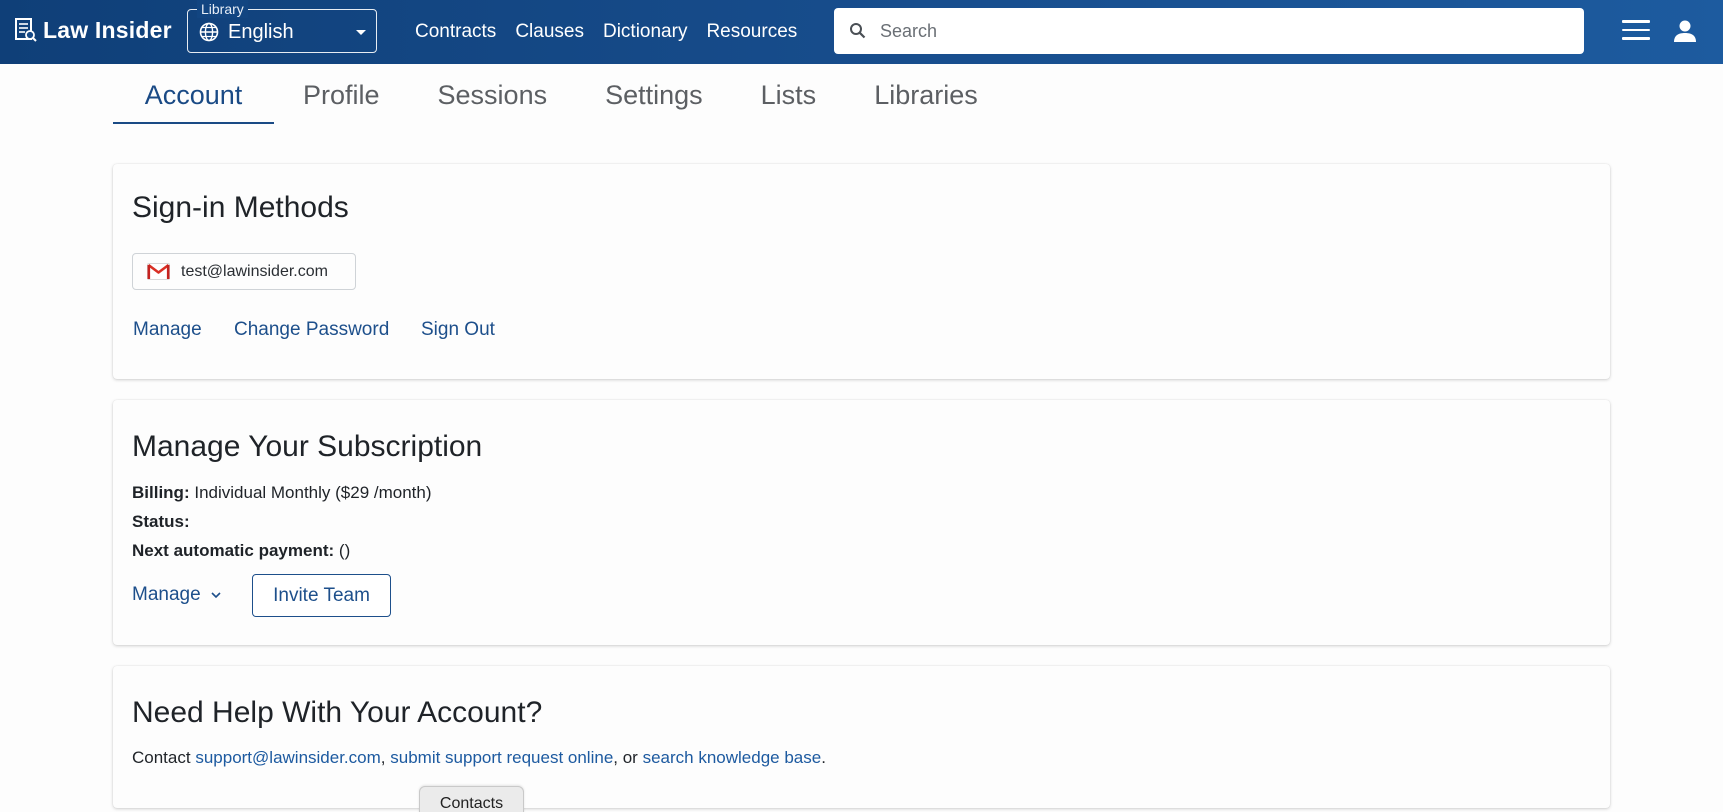 The height and width of the screenshot is (812, 1723). Describe the element at coordinates (161, 757) in the screenshot. I see `help-prefix: Contact` at that location.